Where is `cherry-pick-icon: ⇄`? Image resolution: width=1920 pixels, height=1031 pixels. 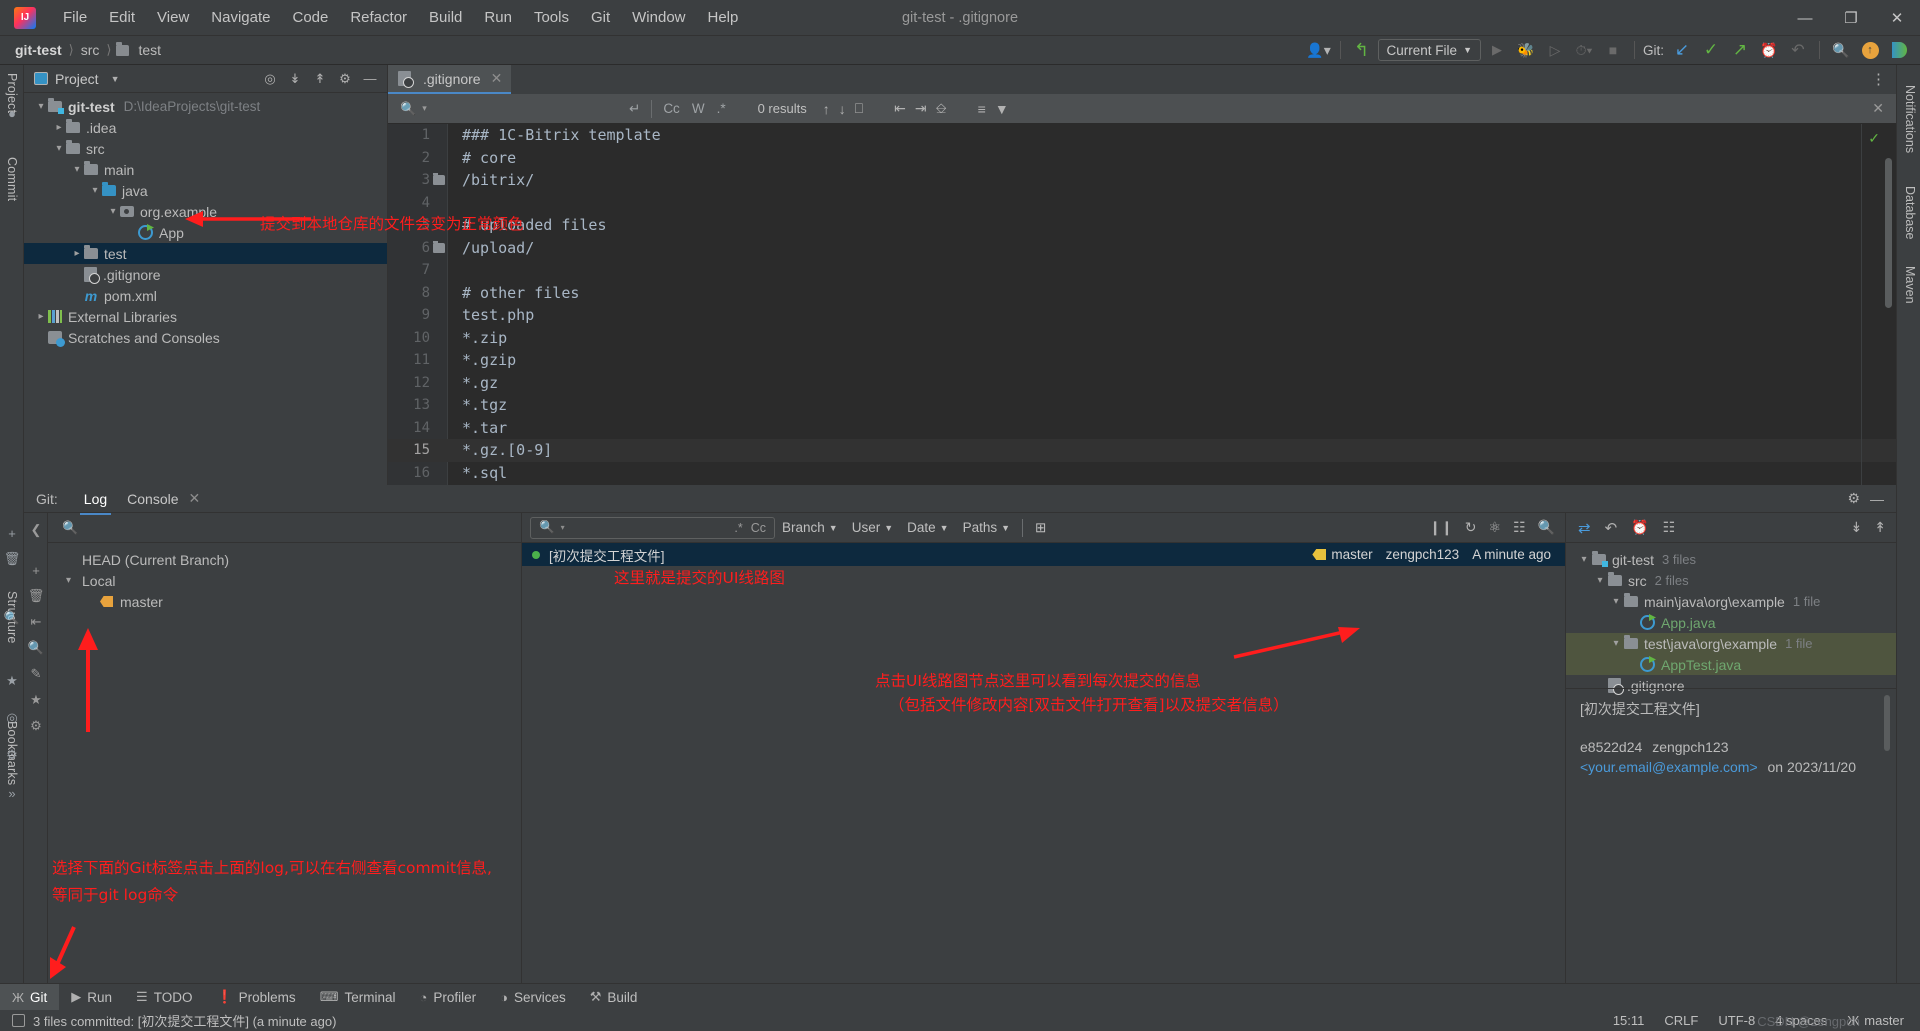
cherry-pick-icon: ⇄ is located at coordinates (1584, 528).